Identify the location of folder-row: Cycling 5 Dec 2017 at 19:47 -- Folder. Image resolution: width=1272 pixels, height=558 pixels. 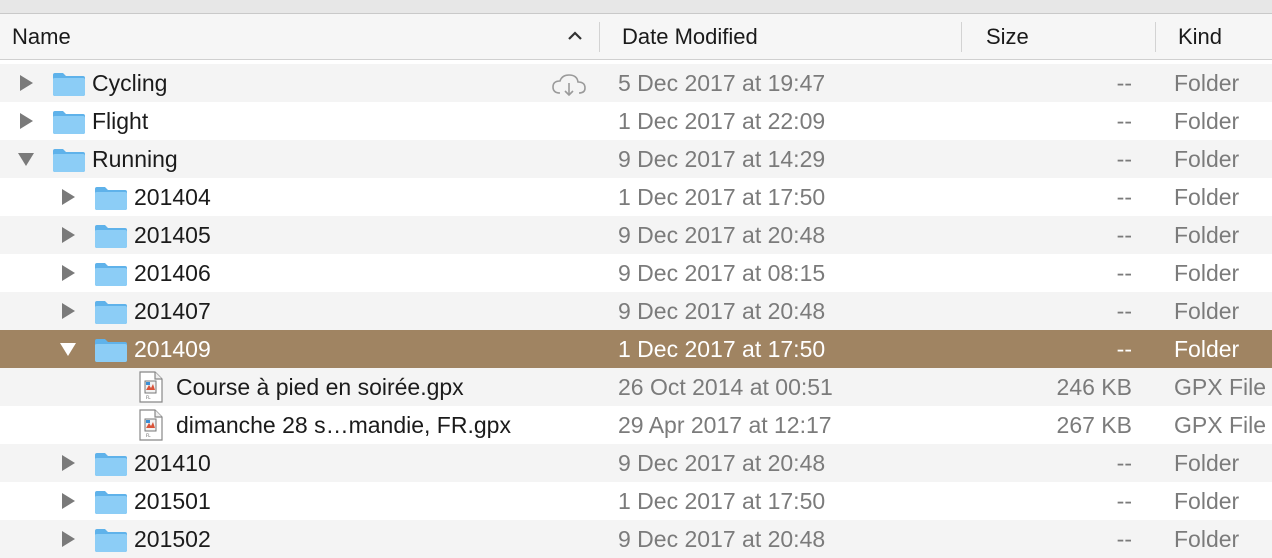
(636, 83).